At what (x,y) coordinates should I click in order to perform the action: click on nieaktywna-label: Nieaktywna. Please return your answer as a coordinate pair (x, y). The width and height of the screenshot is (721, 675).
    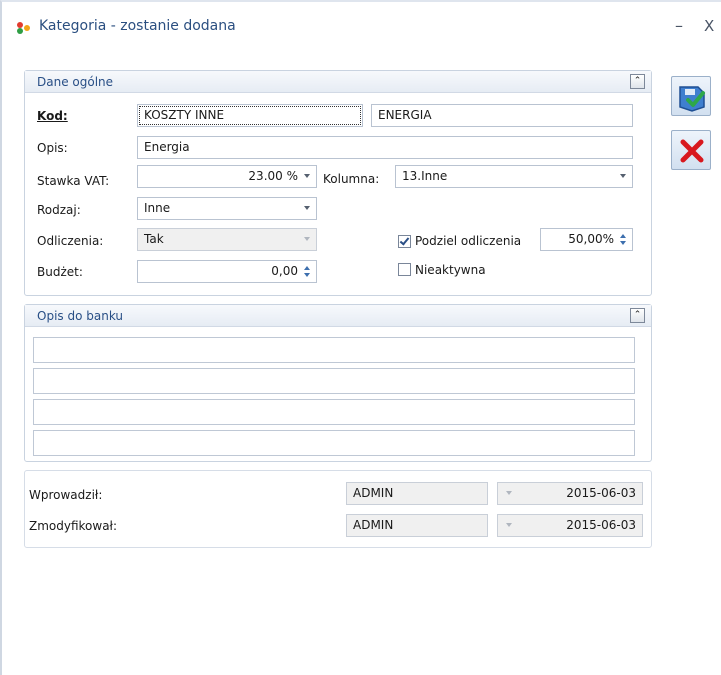
    Looking at the image, I should click on (450, 270).